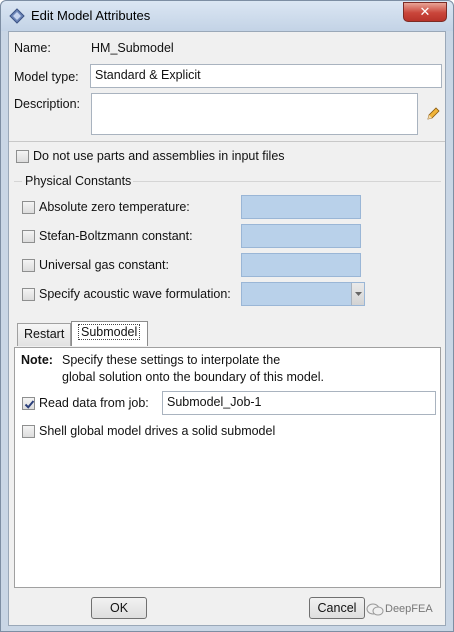 This screenshot has width=454, height=632. Describe the element at coordinates (32, 48) in the screenshot. I see `name-label: Name:` at that location.